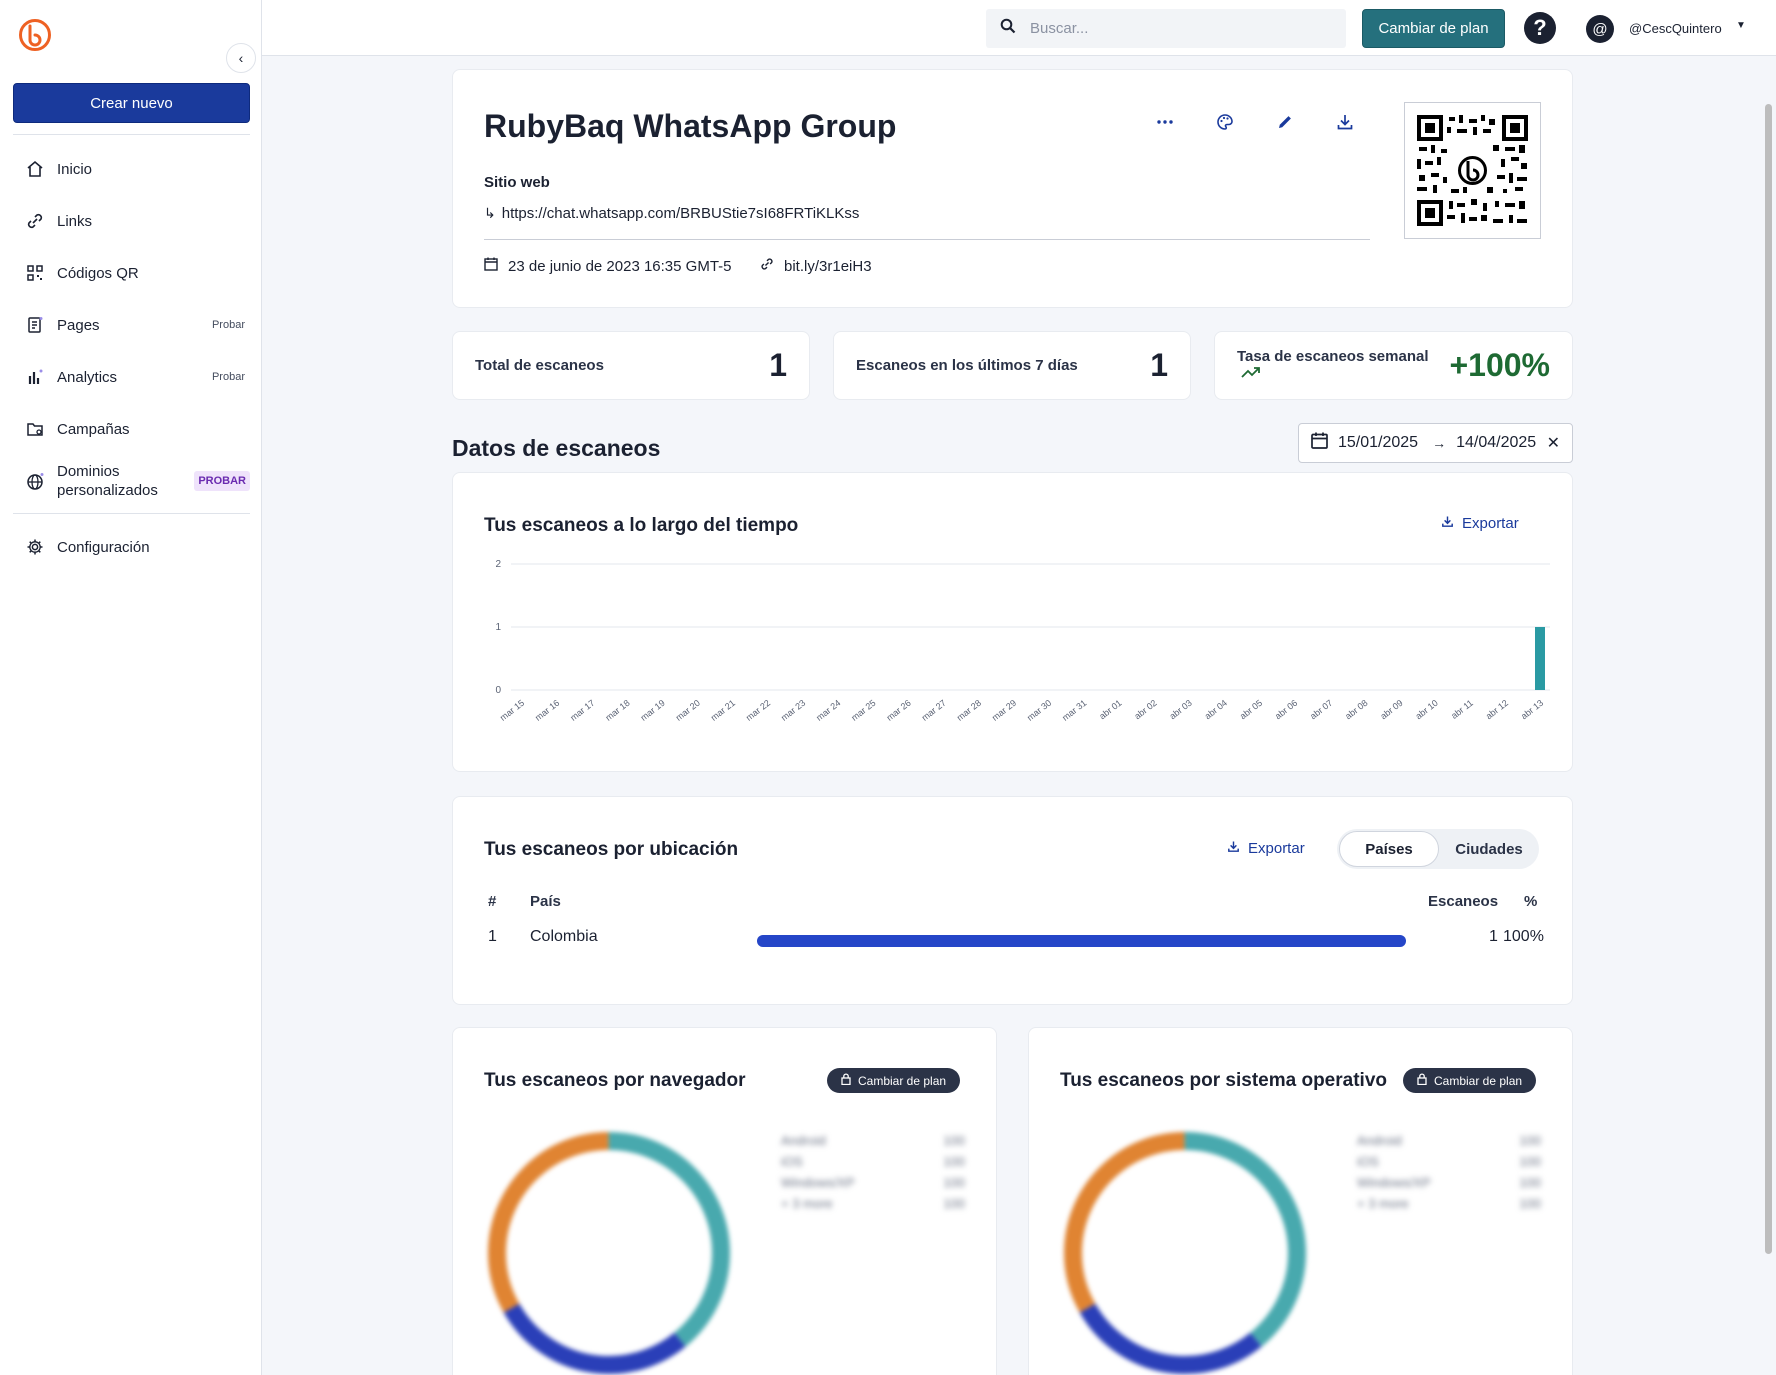 This screenshot has height=1375, width=1776. What do you see at coordinates (1004, 710) in the screenshot?
I see `x-tick-label: mar 29` at bounding box center [1004, 710].